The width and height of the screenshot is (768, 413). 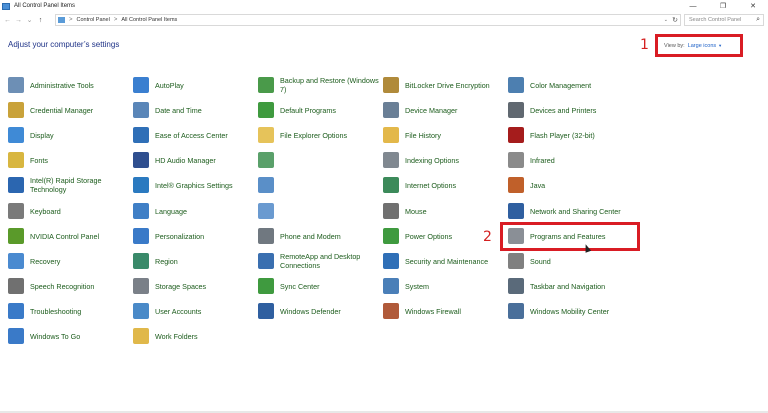 I want to click on breadcrumb-all-items: All Control Panel Items, so click(x=149, y=20).